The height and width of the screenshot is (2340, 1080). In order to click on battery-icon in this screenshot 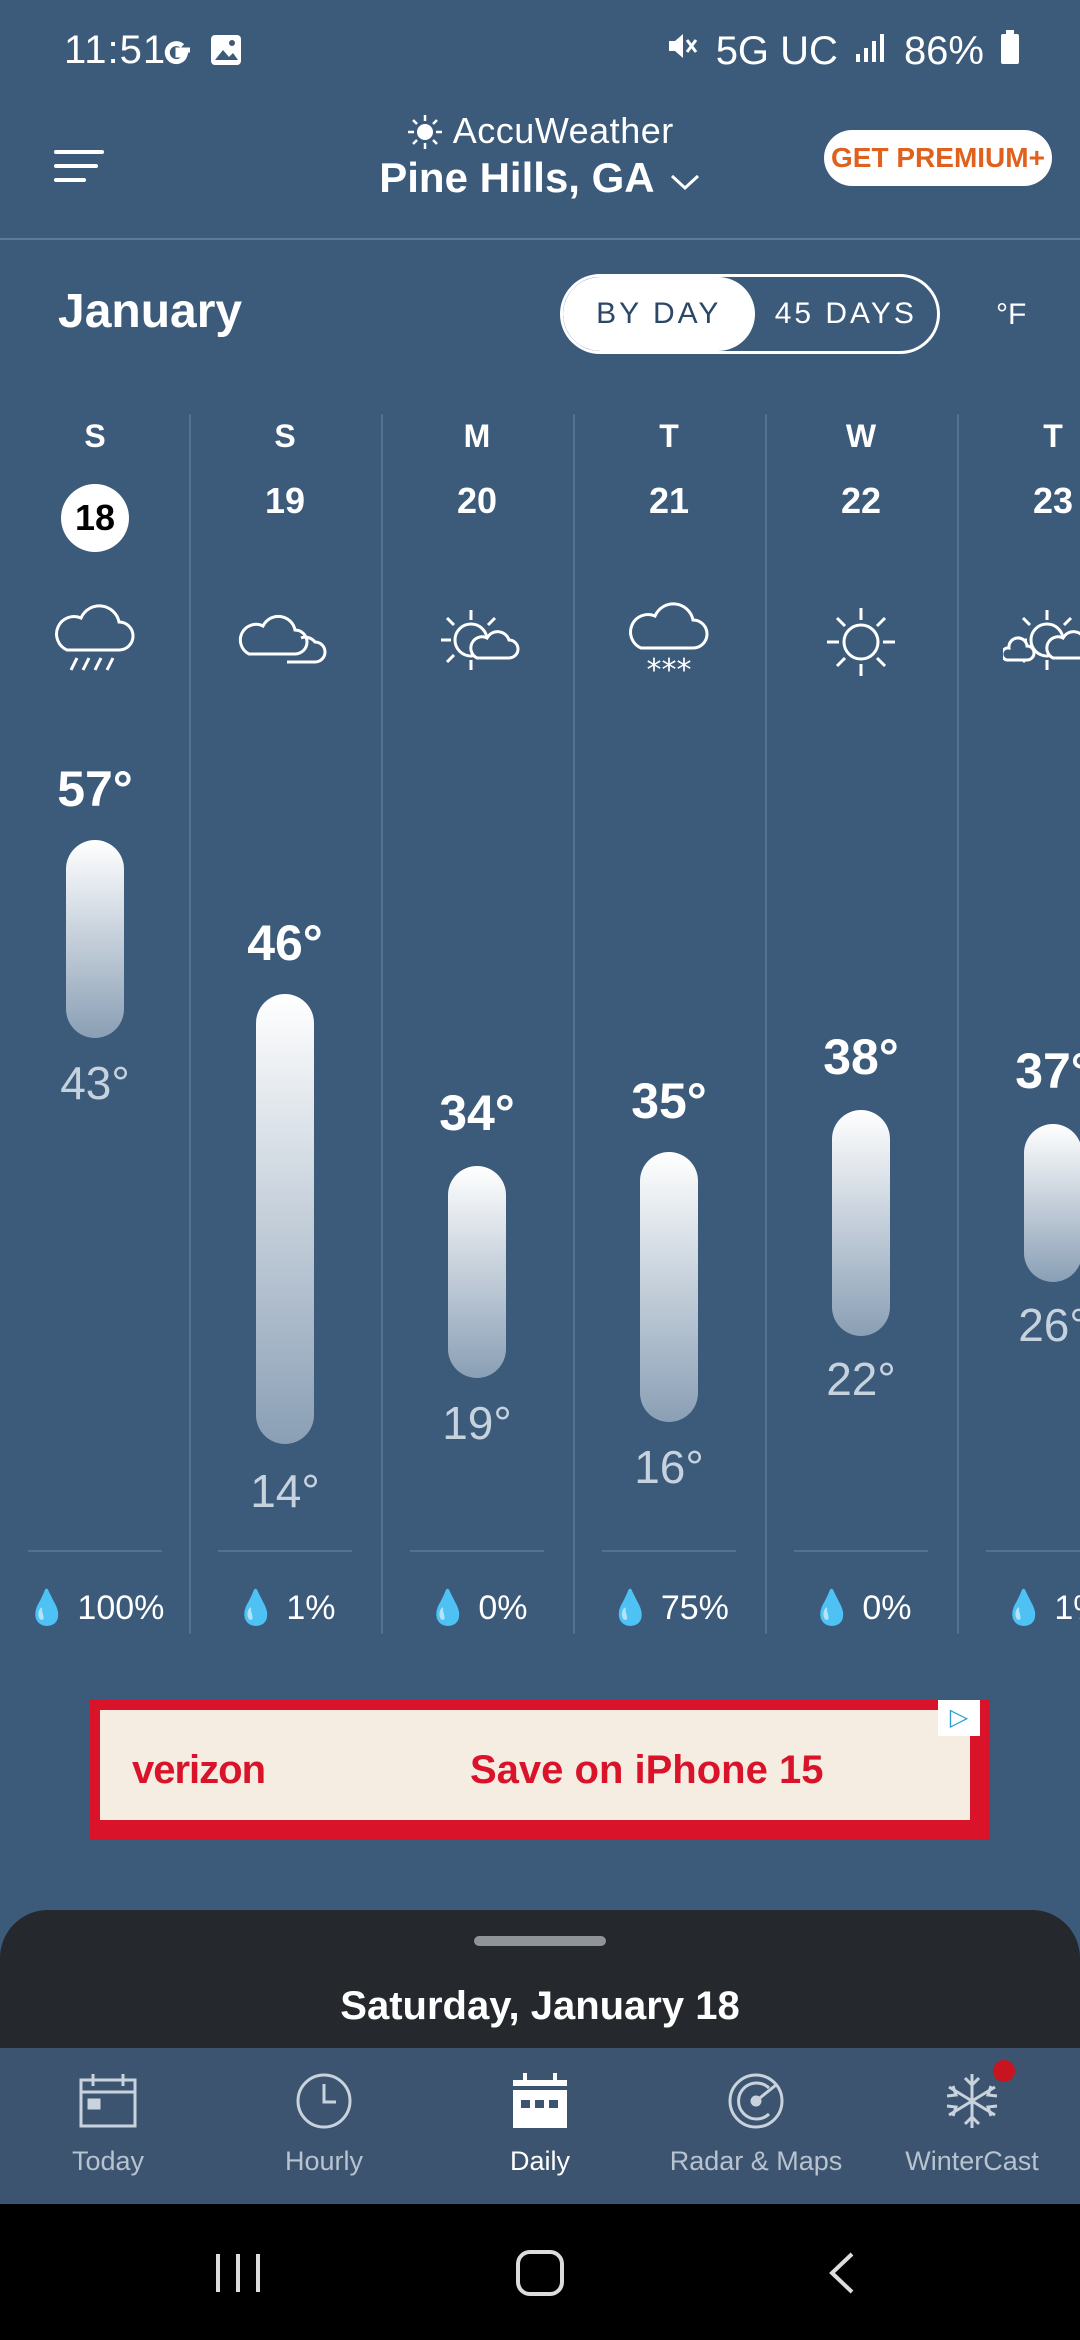, I will do `click(1010, 51)`.